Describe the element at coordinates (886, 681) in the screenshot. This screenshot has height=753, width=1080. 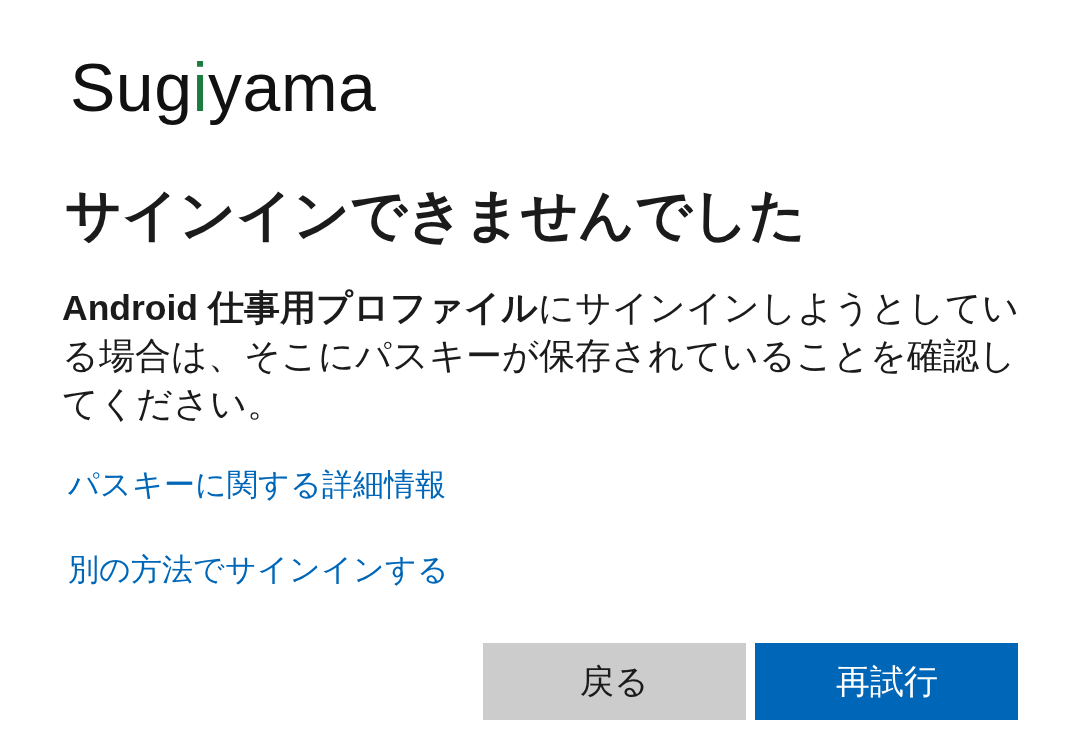
I see `retry-button: 再試行` at that location.